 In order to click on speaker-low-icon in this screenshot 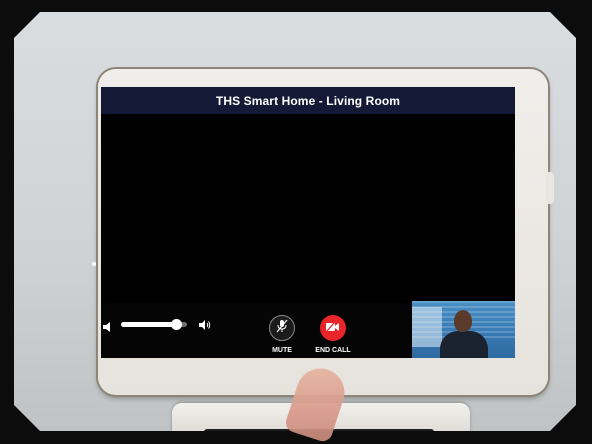, I will do `click(107, 325)`.